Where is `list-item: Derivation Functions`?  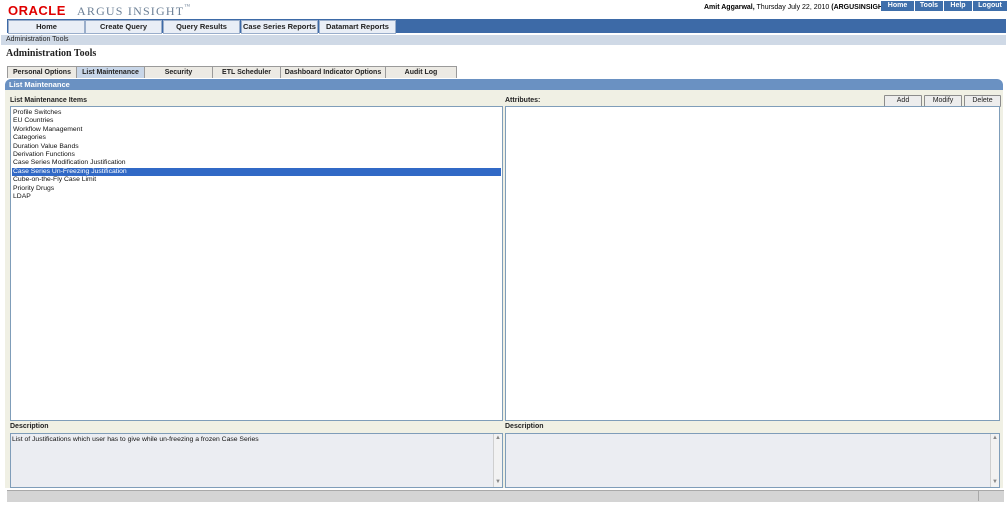 list-item: Derivation Functions is located at coordinates (256, 155).